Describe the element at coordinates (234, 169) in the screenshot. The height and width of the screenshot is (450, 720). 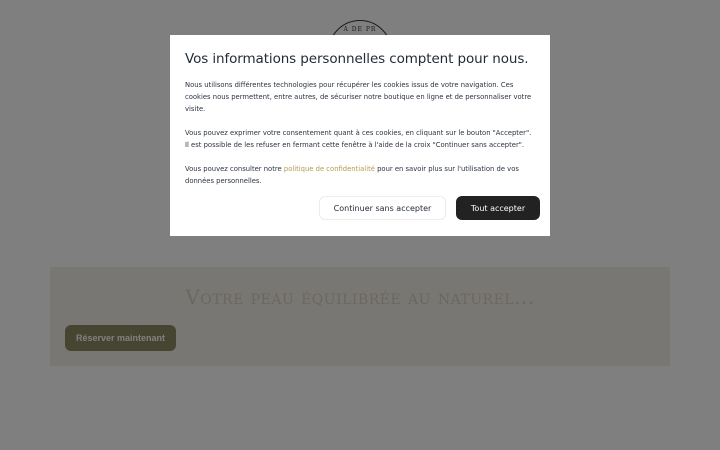
I see `privacy-text-before: Vous pouvez consulter notre` at that location.